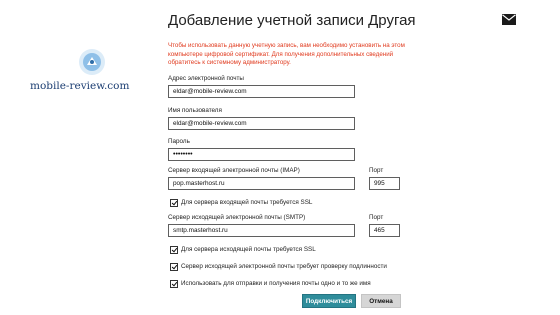 Image resolution: width=560 pixels, height=315 pixels. Describe the element at coordinates (376, 170) in the screenshot. I see `incoming-port-label: Порт` at that location.